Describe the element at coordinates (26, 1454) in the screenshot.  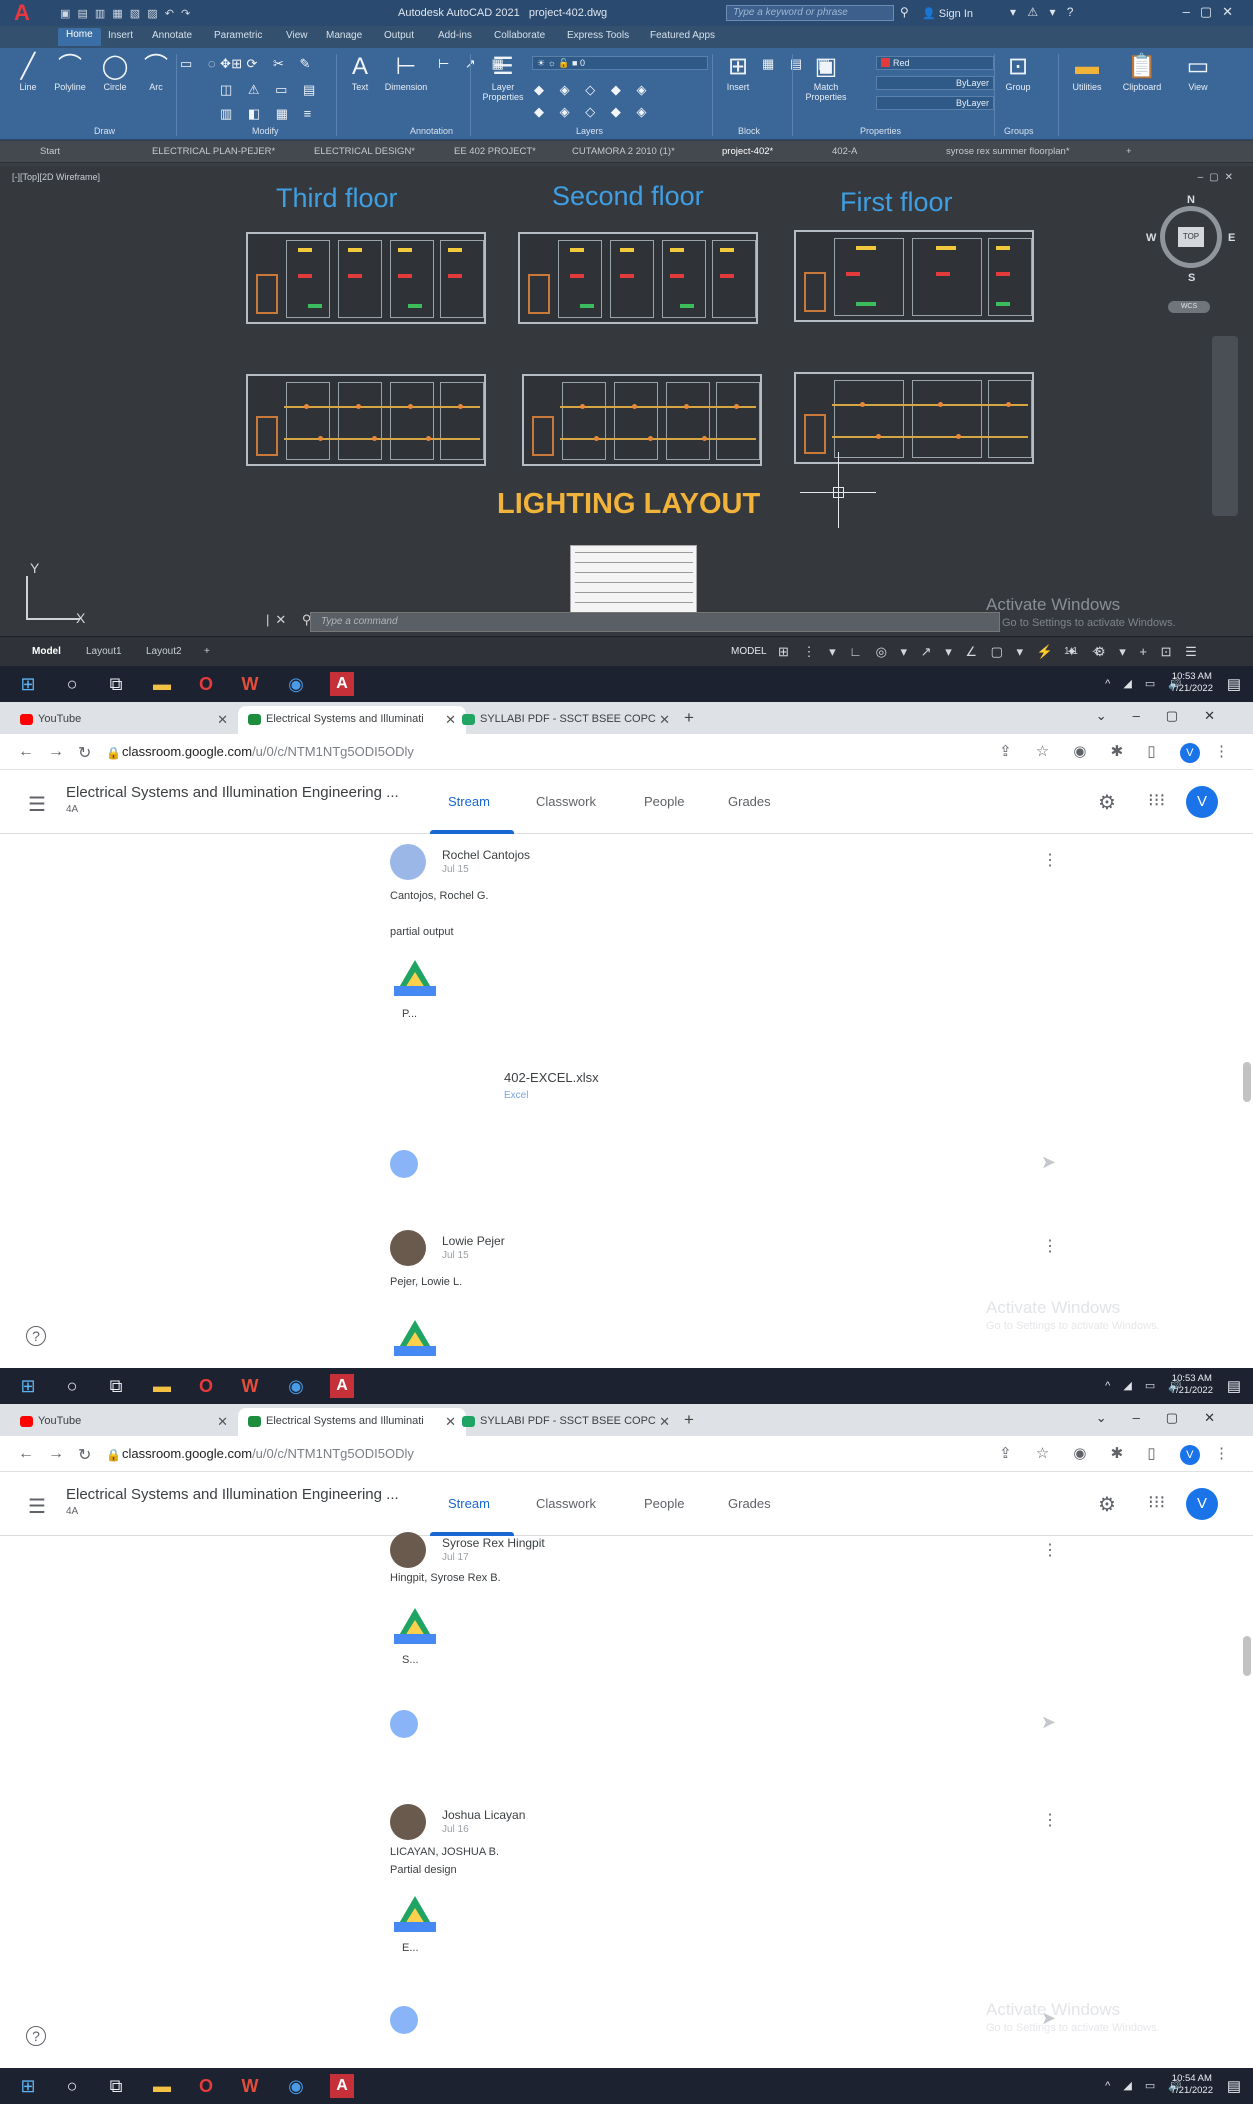
I see `back-icon: ←` at that location.